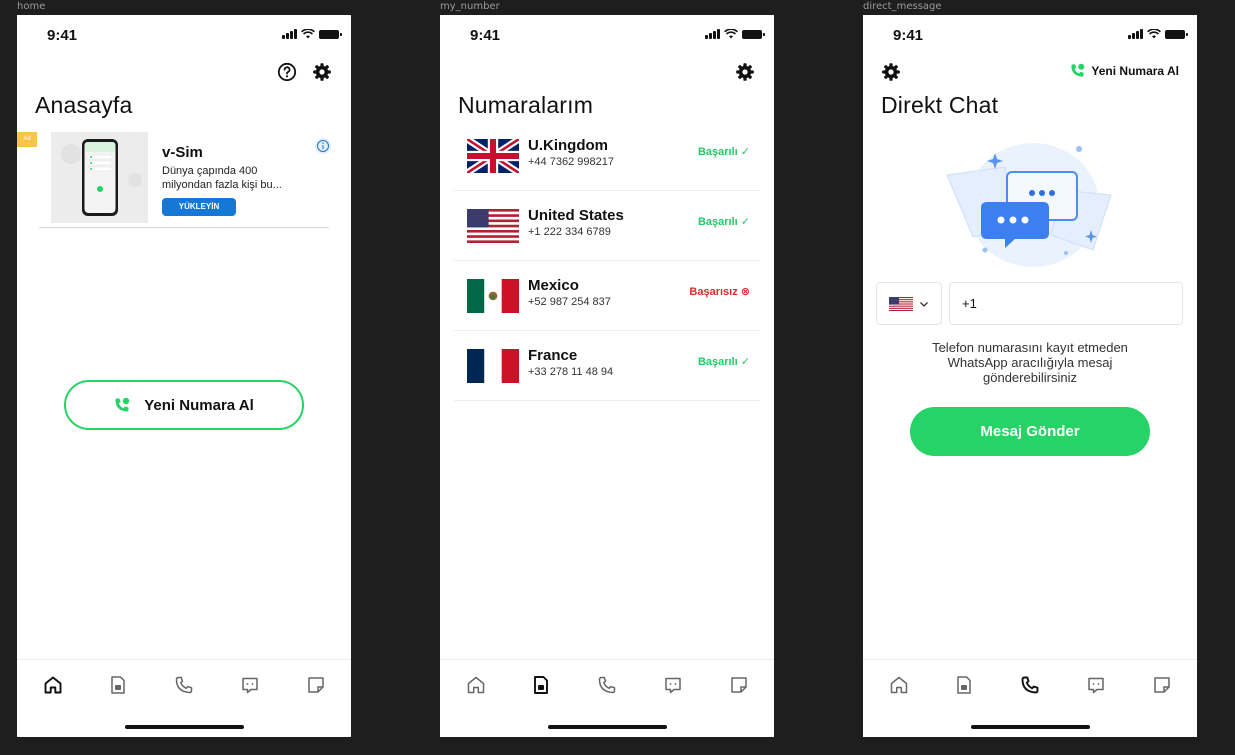 The height and width of the screenshot is (755, 1235). What do you see at coordinates (1029, 205) in the screenshot?
I see `chat-illustration-icon` at bounding box center [1029, 205].